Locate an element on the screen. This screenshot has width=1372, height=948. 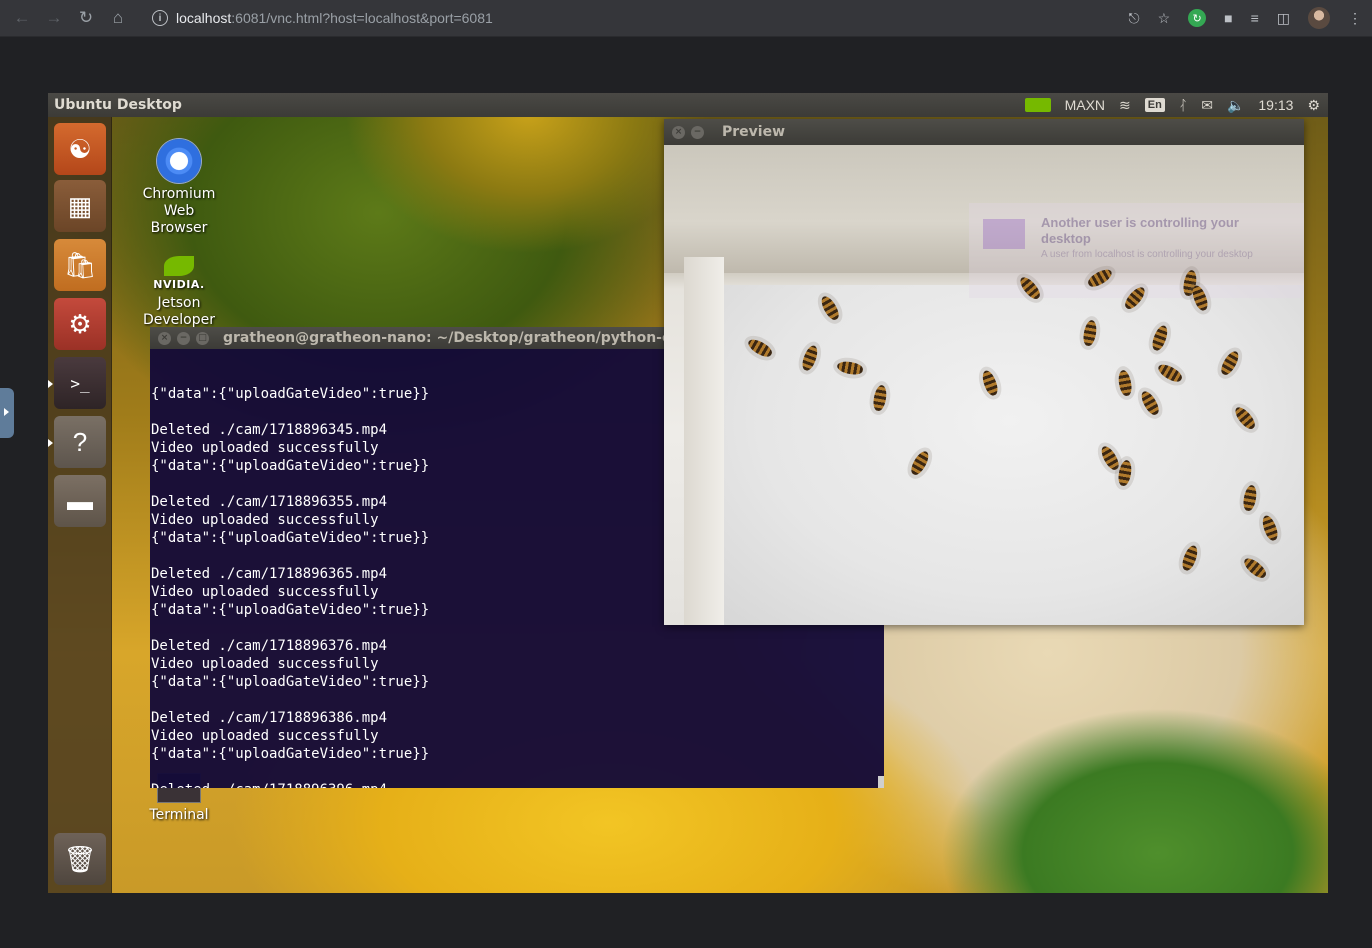
share-icon: ⎋ is located at coordinates (1133, 18).